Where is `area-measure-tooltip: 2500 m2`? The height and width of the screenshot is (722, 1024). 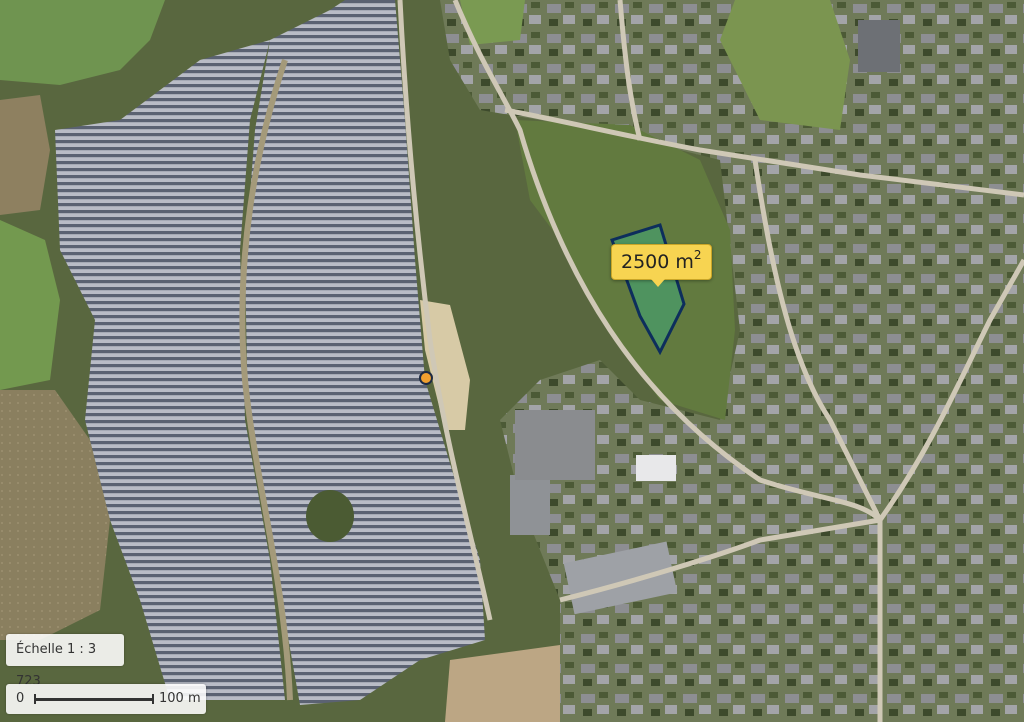
area-measure-tooltip: 2500 m2 is located at coordinates (661, 265).